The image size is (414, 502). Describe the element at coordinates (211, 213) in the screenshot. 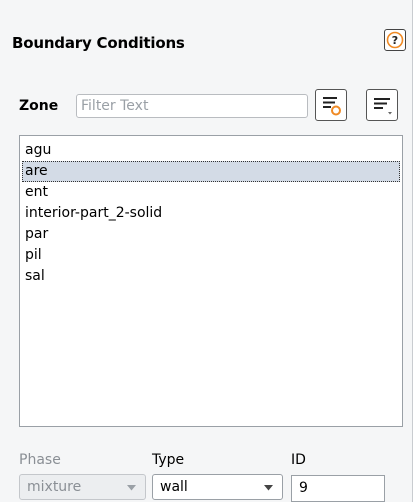

I see `zone-list-item: interior-part_2-solid` at that location.